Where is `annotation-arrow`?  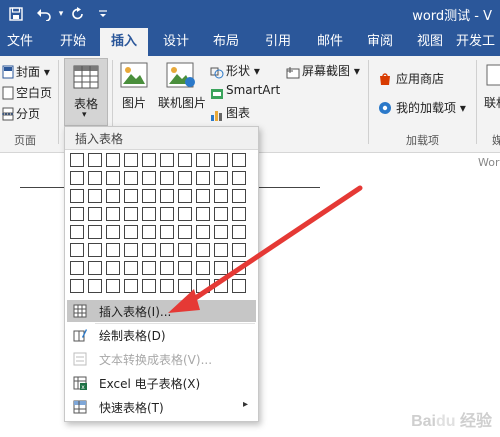 annotation-arrow is located at coordinates (265, 249).